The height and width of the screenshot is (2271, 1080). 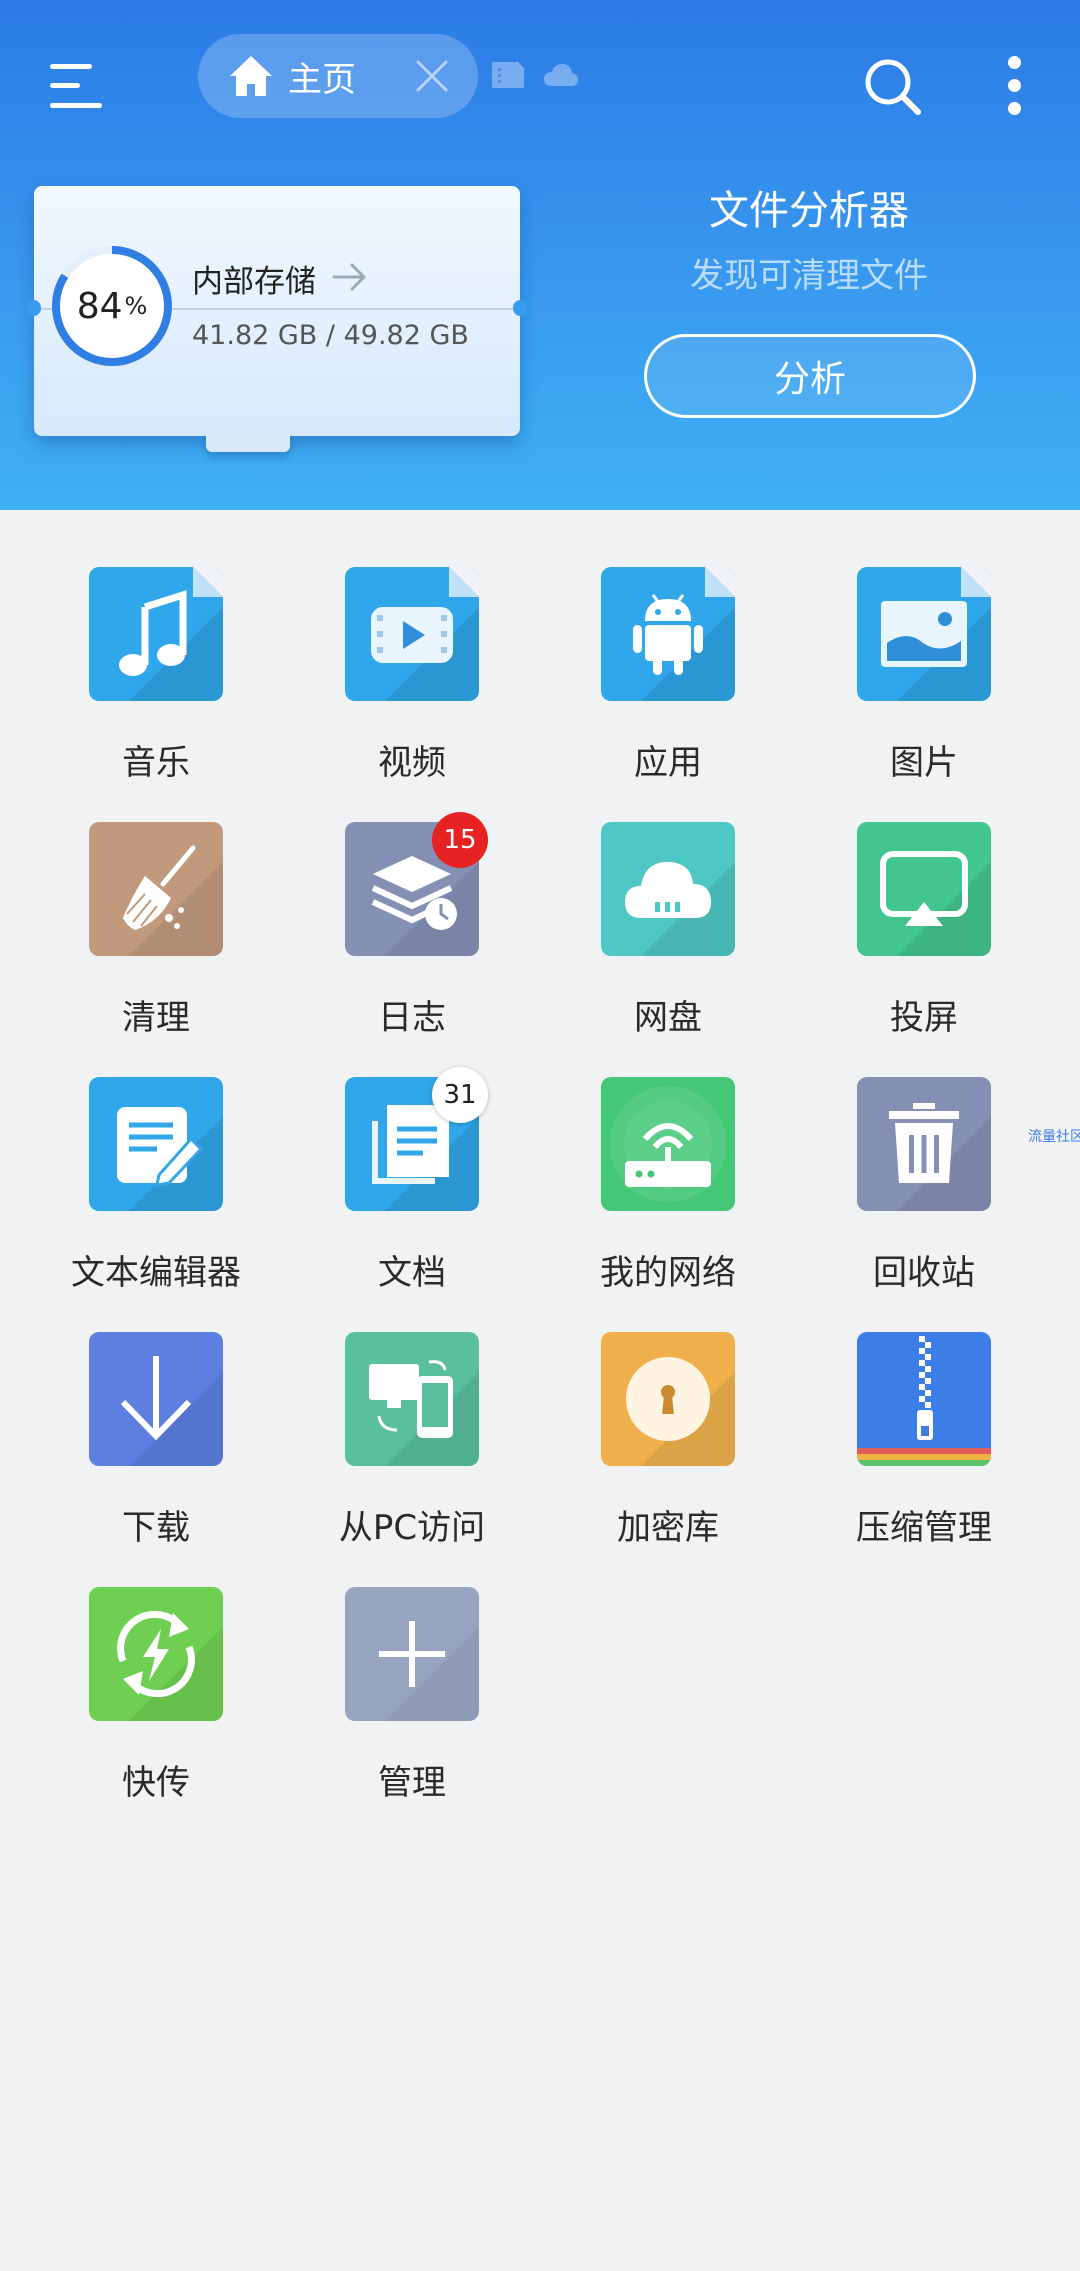 What do you see at coordinates (668, 1399) in the screenshot?
I see `vault-lock-icon` at bounding box center [668, 1399].